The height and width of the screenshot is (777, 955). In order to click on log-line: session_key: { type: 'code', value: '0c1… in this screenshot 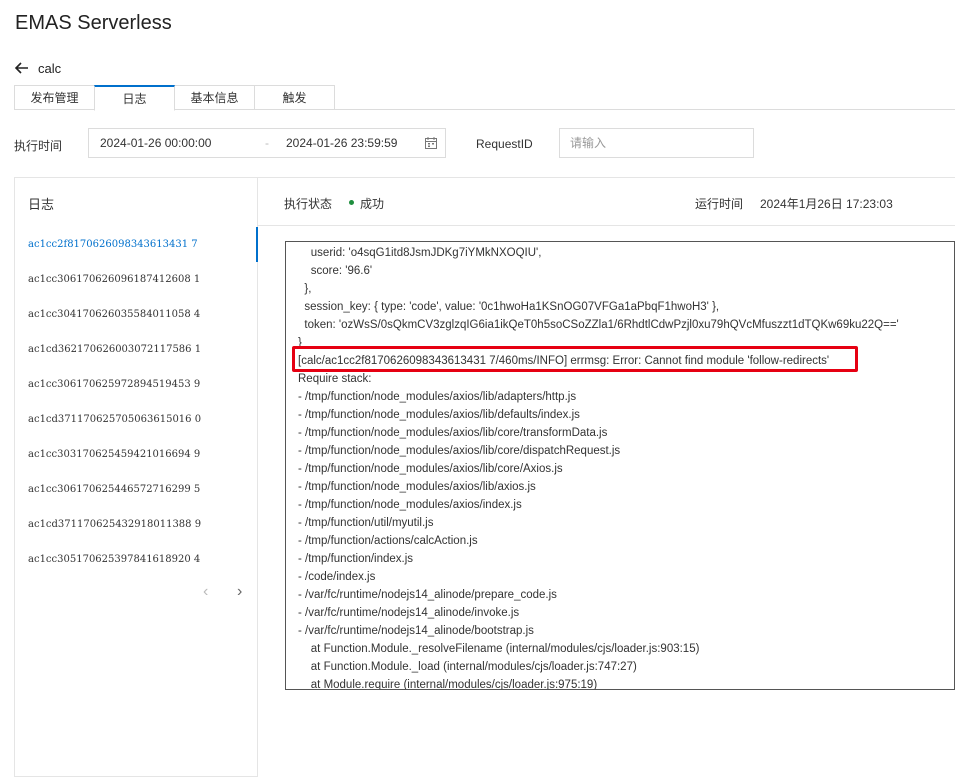, I will do `click(509, 307)`.